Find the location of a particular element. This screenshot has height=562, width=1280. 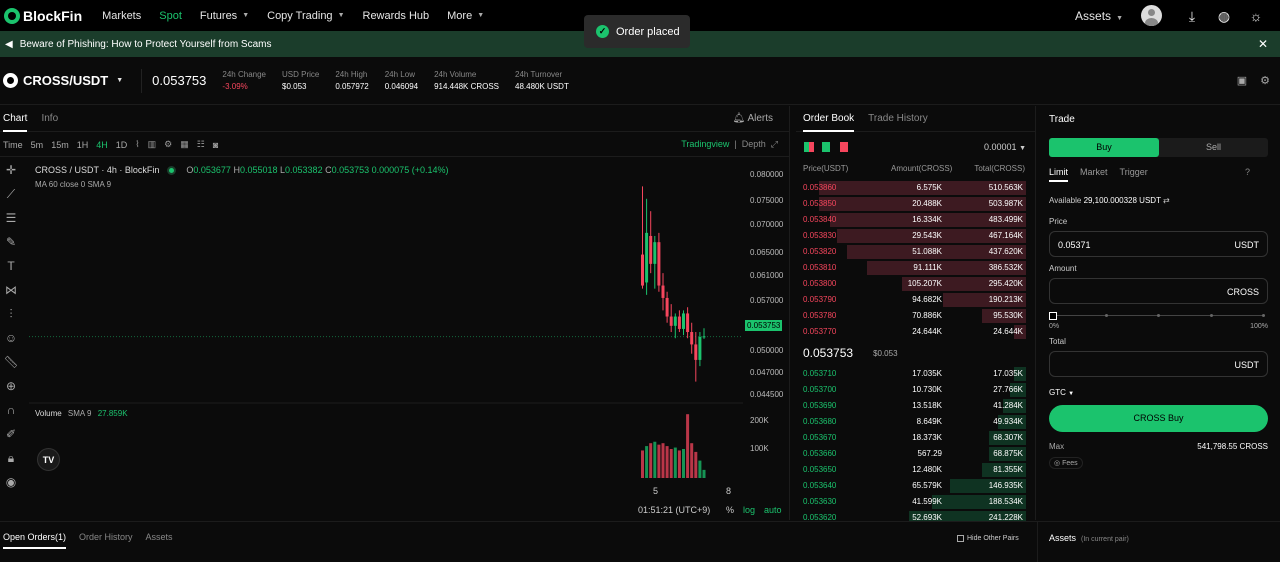

emoji-icon: ☺ is located at coordinates (11, 338).